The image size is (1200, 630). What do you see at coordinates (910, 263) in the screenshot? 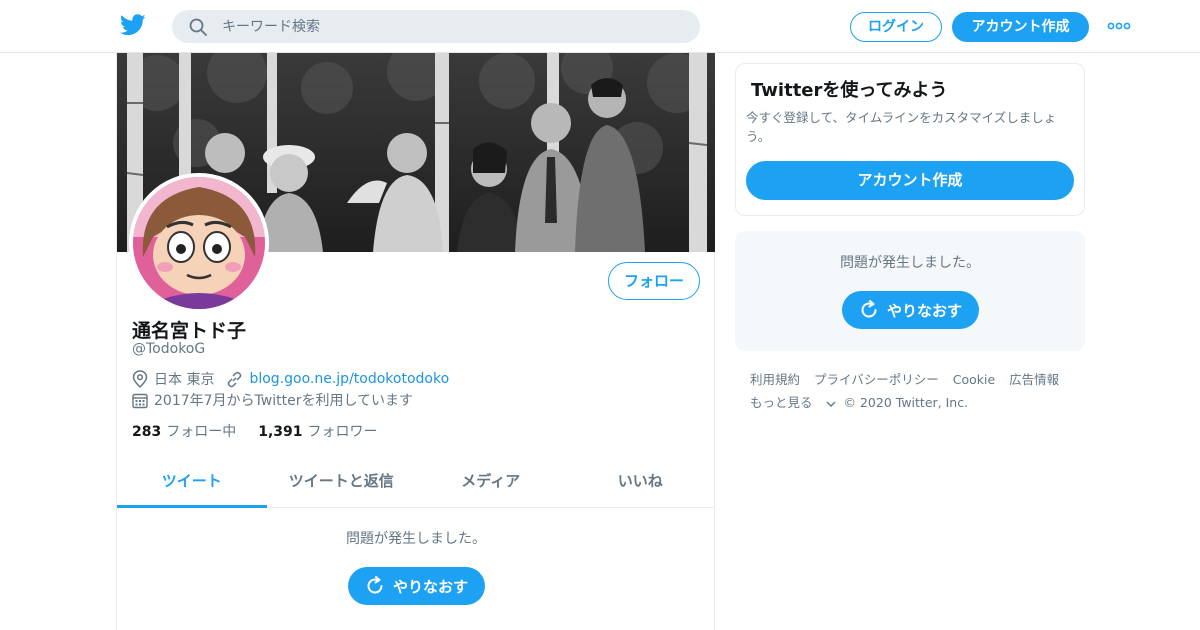
I see `sidebar-error-message: 問題が発生しました。` at bounding box center [910, 263].